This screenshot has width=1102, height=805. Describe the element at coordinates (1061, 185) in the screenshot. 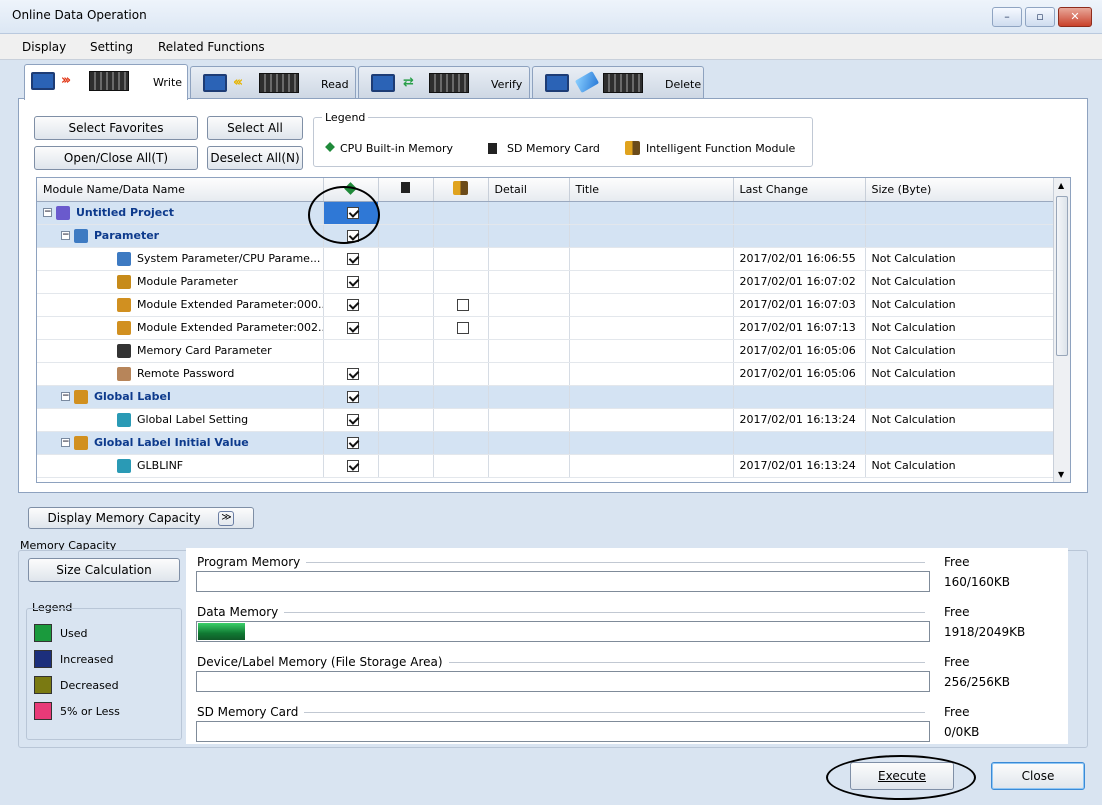

I see `scroll-up-icon: ▲` at that location.